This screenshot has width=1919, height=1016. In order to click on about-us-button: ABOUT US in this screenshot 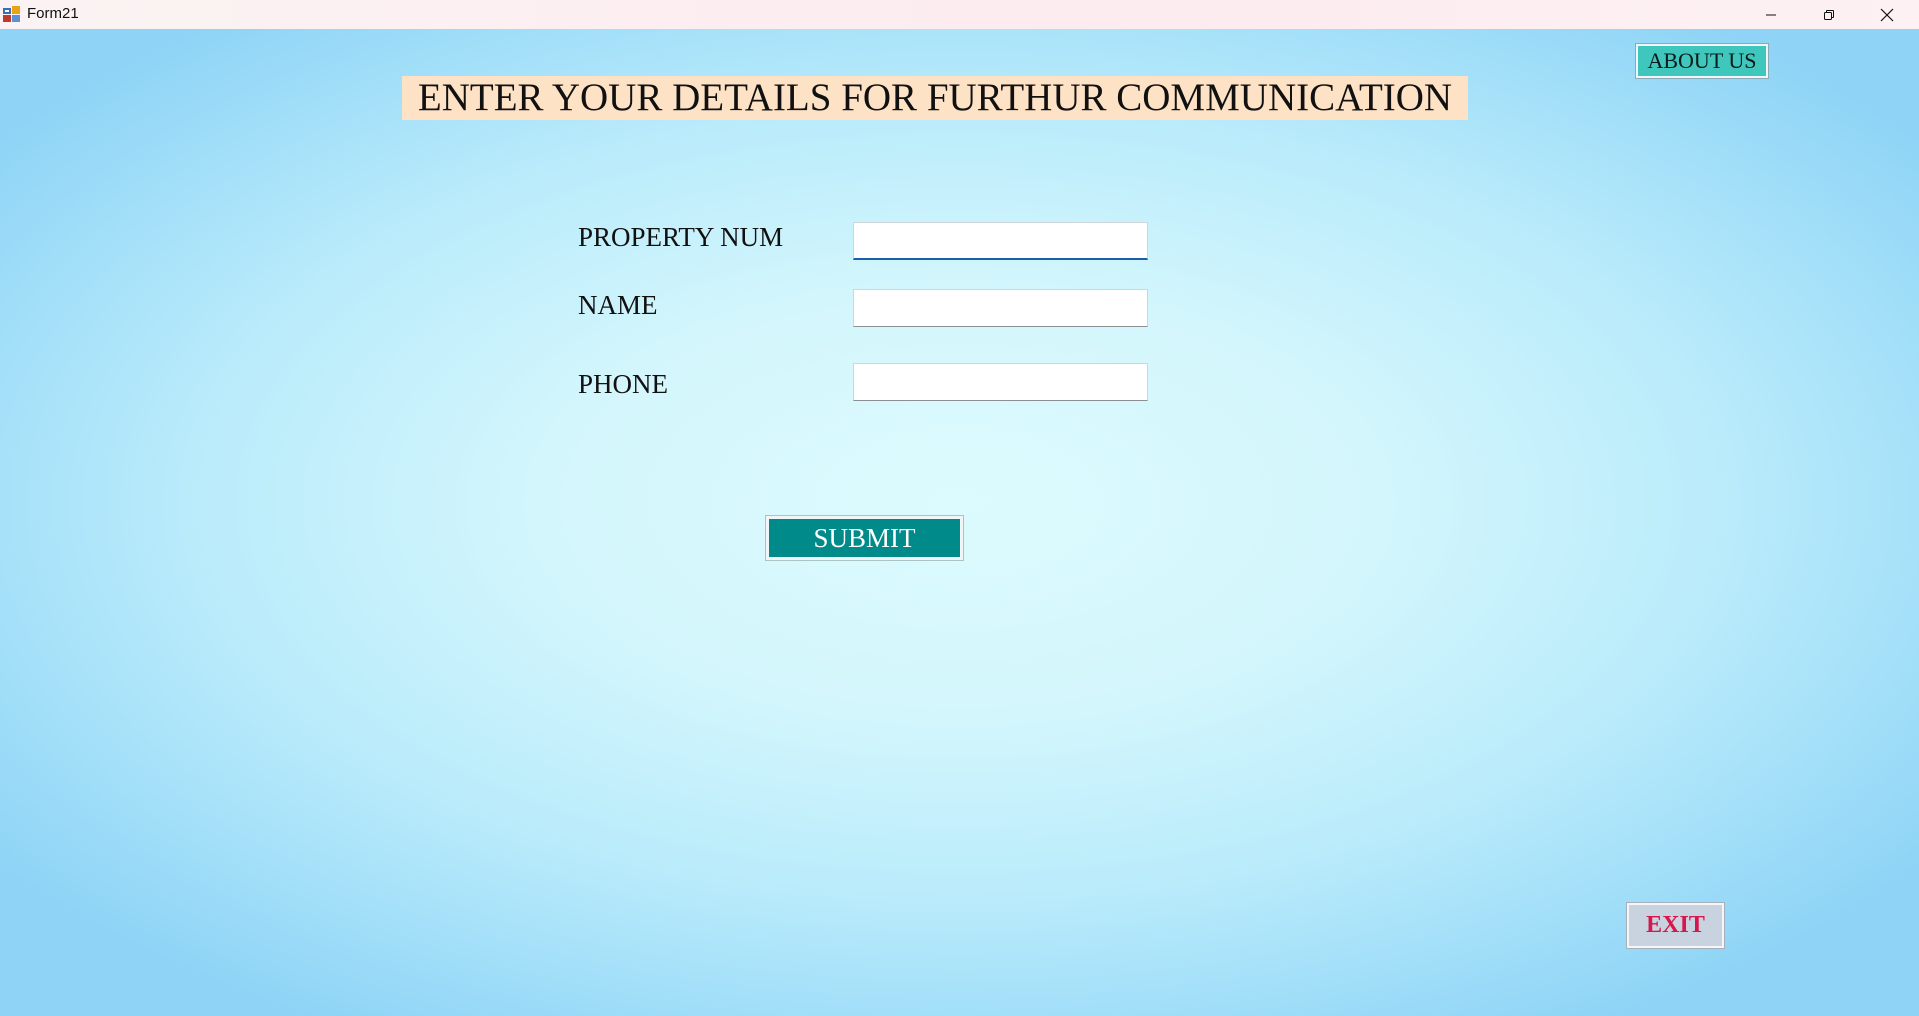, I will do `click(1702, 61)`.